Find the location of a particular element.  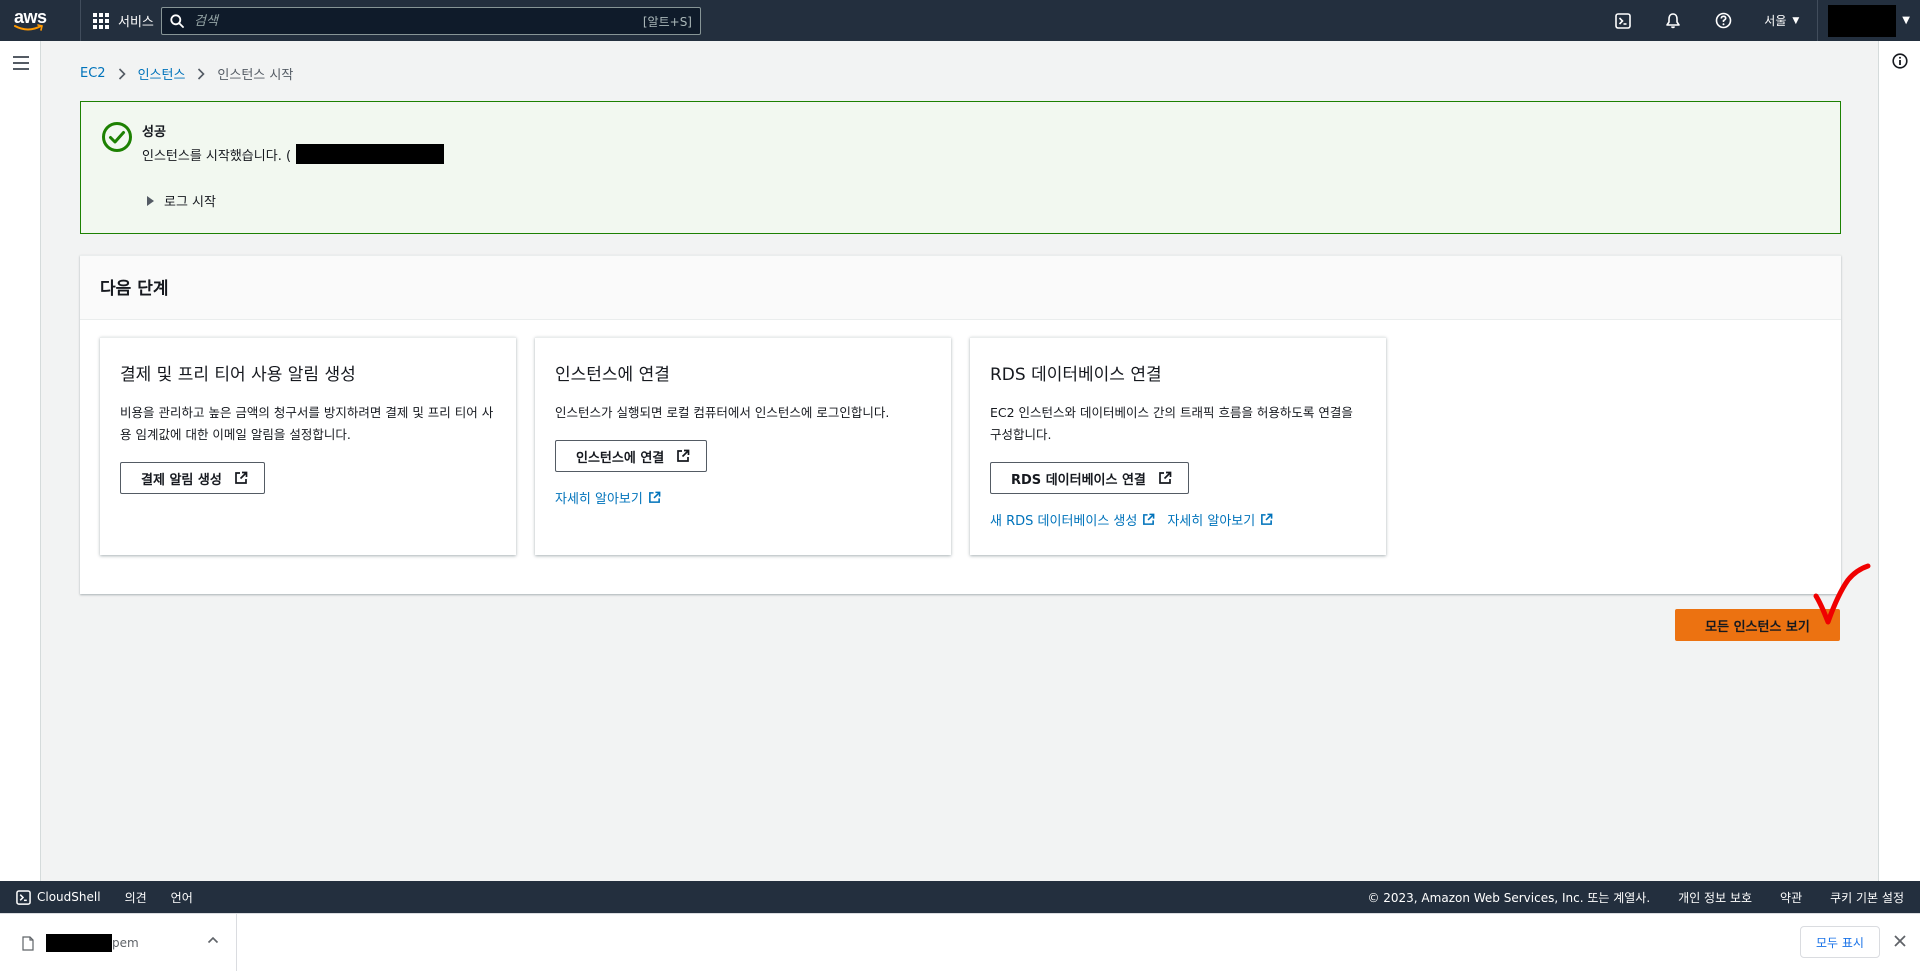

card-title: 결제 및 프리 티어 사용 알림 생성 is located at coordinates (238, 375).